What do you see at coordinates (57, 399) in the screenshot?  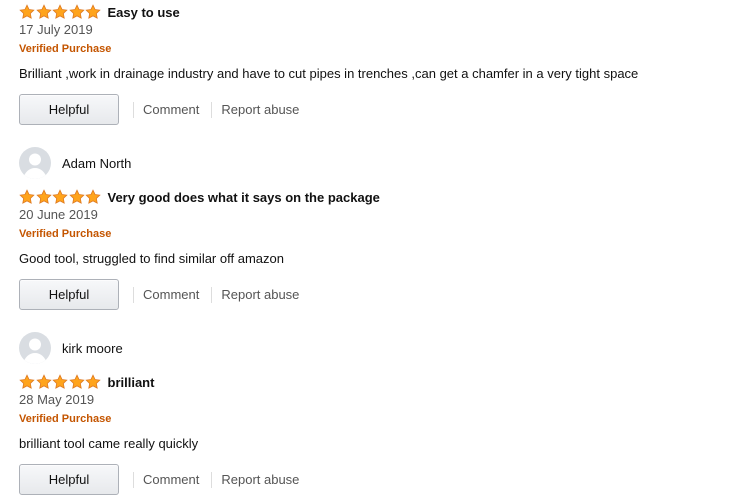 I see `review-date: 28 May 2019` at bounding box center [57, 399].